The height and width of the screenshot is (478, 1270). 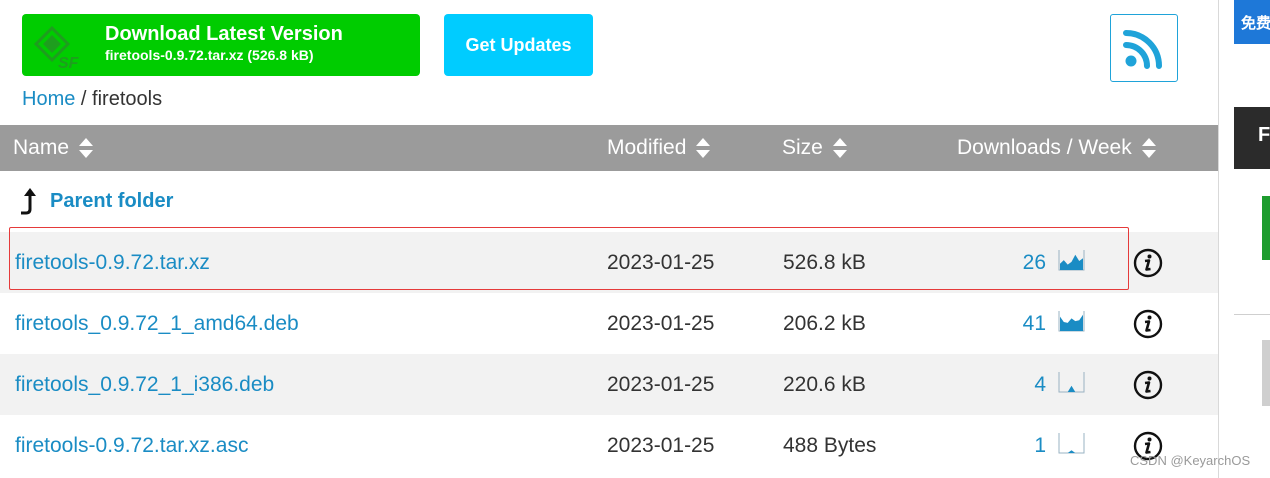 What do you see at coordinates (48, 99) in the screenshot?
I see `breadcrumb-home-link: Home` at bounding box center [48, 99].